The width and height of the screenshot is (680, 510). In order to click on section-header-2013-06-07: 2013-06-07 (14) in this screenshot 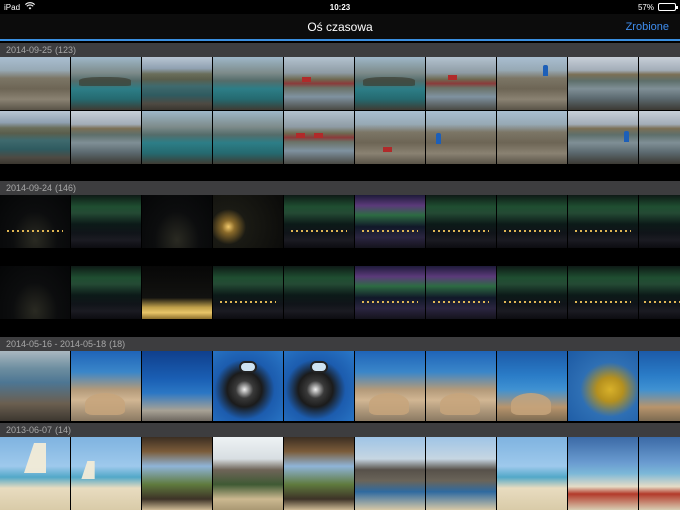, I will do `click(340, 430)`.